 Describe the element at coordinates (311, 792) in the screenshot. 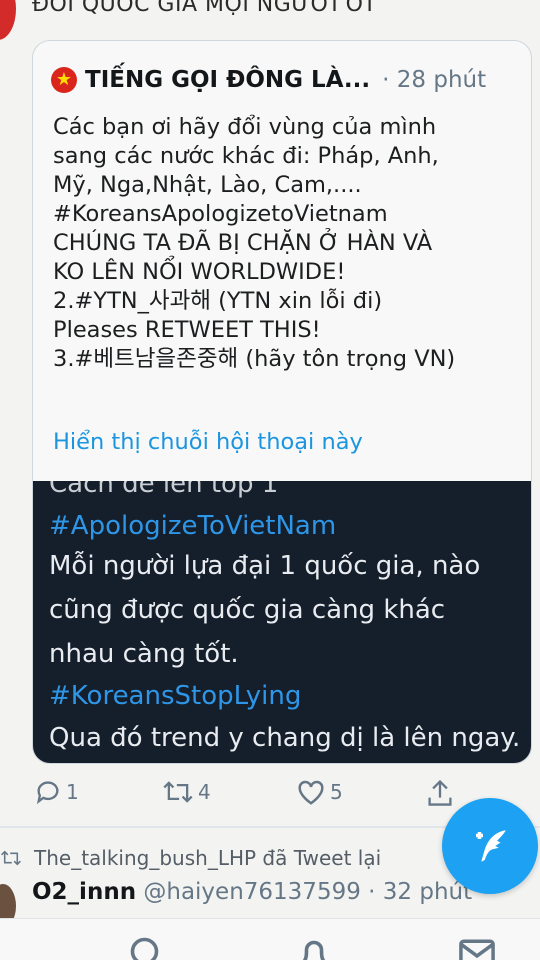

I see `heart-icon` at that location.